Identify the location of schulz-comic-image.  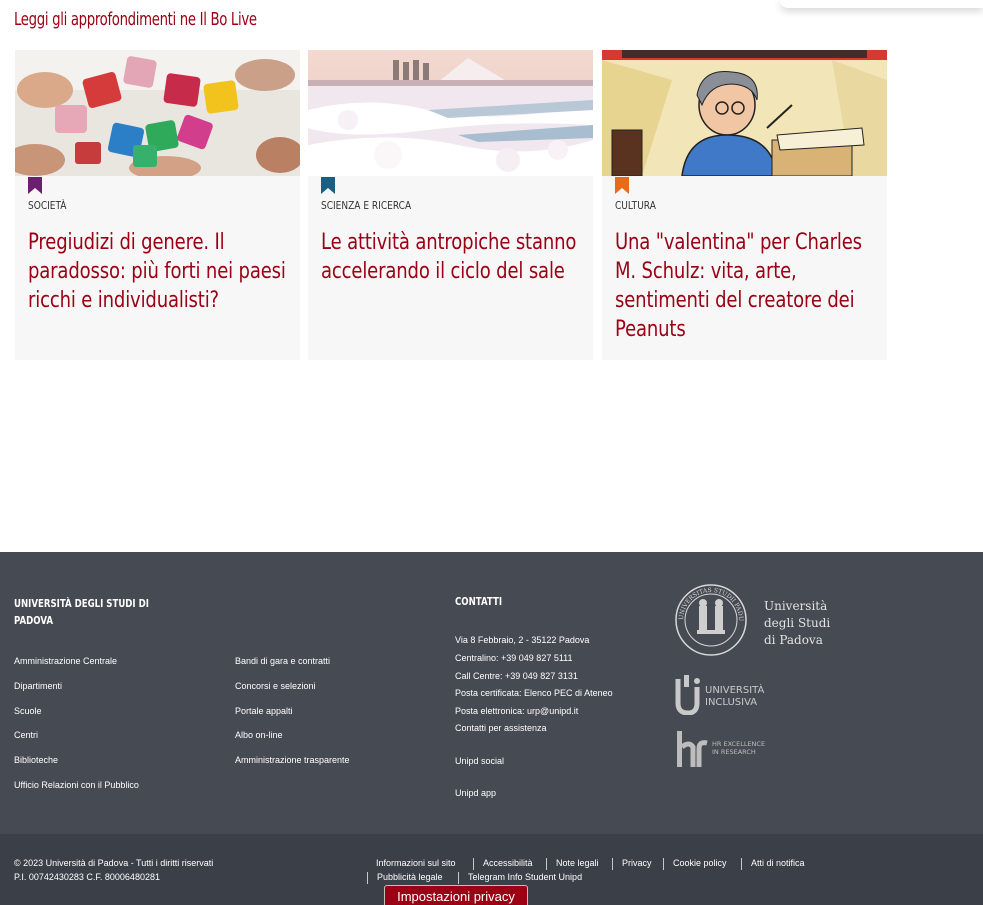
(744, 113).